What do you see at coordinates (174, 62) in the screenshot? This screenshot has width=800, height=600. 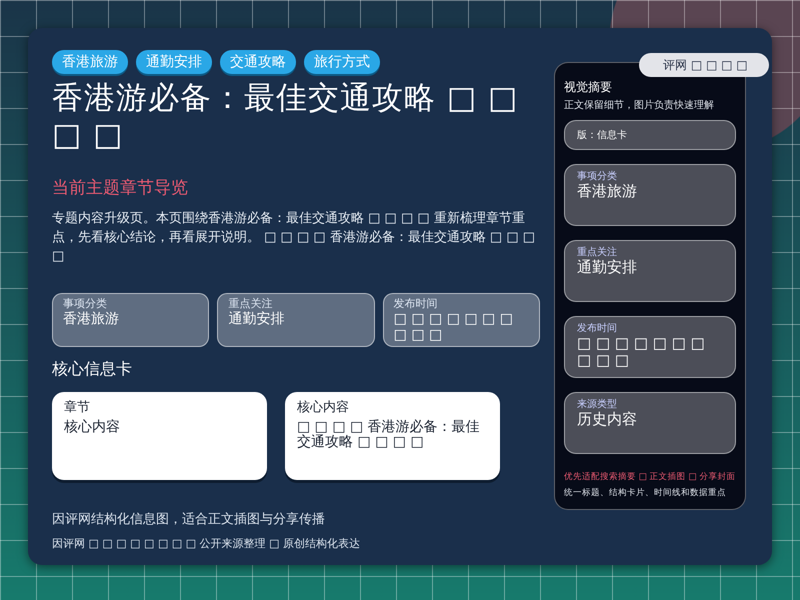 I see `topic-tag: 通勤安排` at bounding box center [174, 62].